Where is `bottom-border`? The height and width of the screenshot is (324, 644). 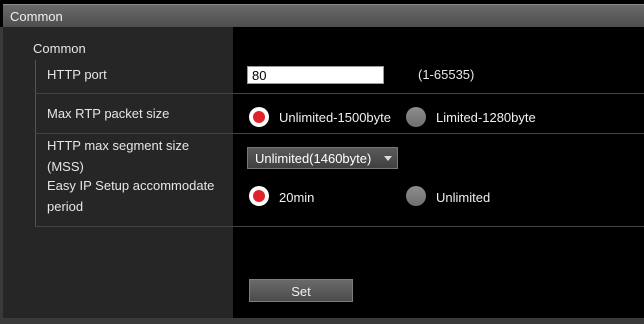
bottom-border is located at coordinates (322, 321).